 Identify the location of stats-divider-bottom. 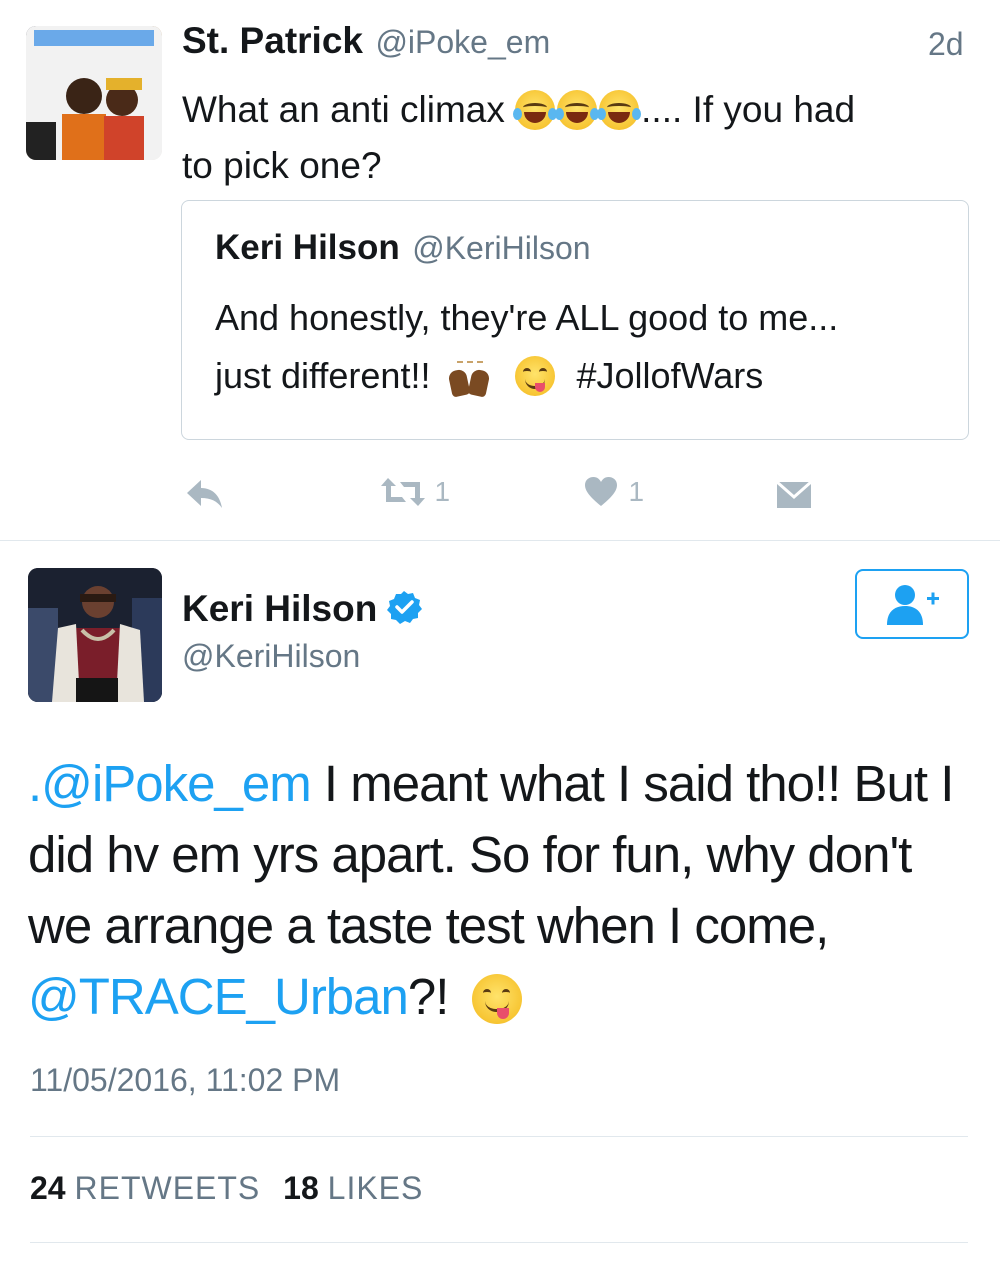
(499, 1242).